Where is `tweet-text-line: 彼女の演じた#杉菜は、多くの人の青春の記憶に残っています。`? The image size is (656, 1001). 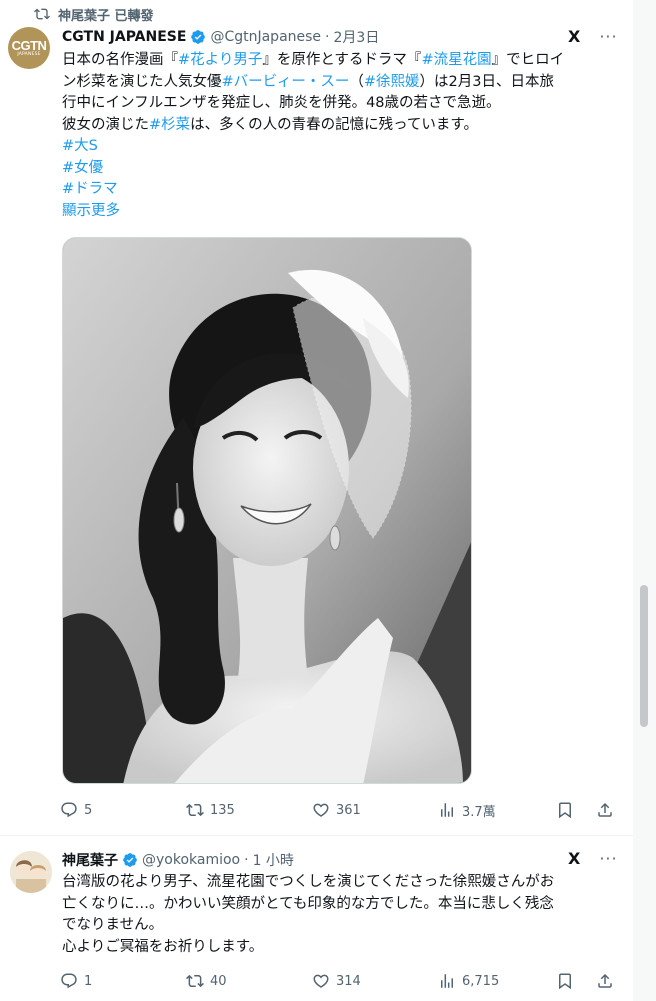 tweet-text-line: 彼女の演じた#杉菜は、多くの人の青春の記憶に残っています。 is located at coordinates (313, 126).